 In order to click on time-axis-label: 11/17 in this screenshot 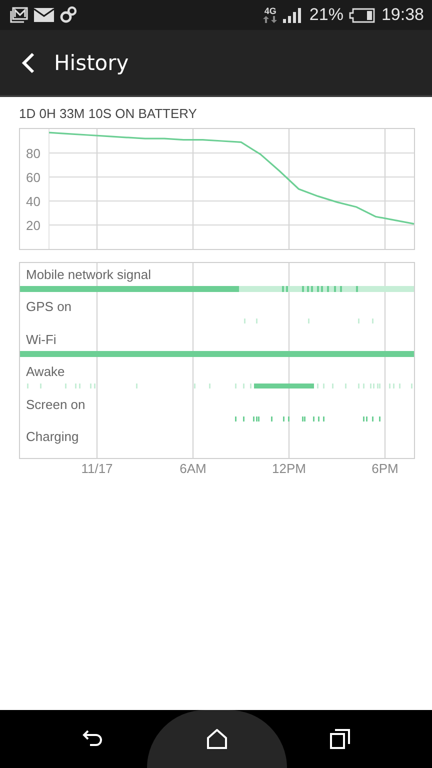, I will do `click(97, 468)`.